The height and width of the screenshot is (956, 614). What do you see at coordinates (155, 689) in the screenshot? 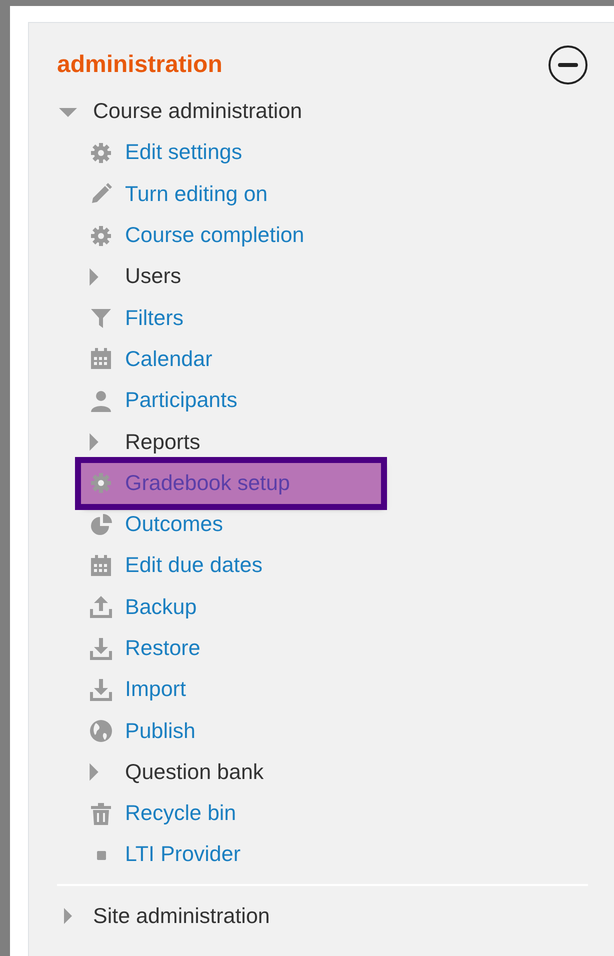
I see `menu-link: Import` at bounding box center [155, 689].